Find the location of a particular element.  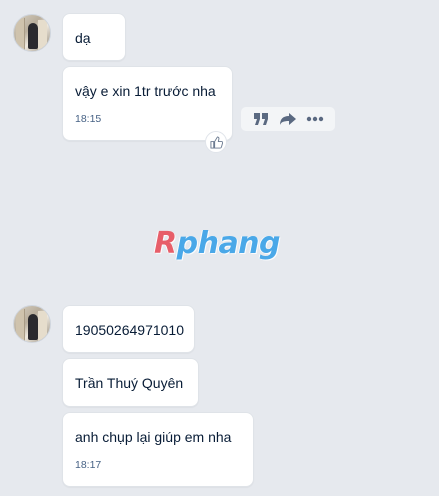

forward-icon is located at coordinates (288, 119).